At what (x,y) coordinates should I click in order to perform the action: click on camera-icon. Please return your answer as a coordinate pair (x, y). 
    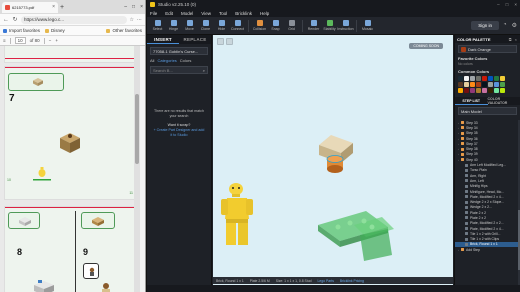
    Looking at the image, I should click on (229, 41).